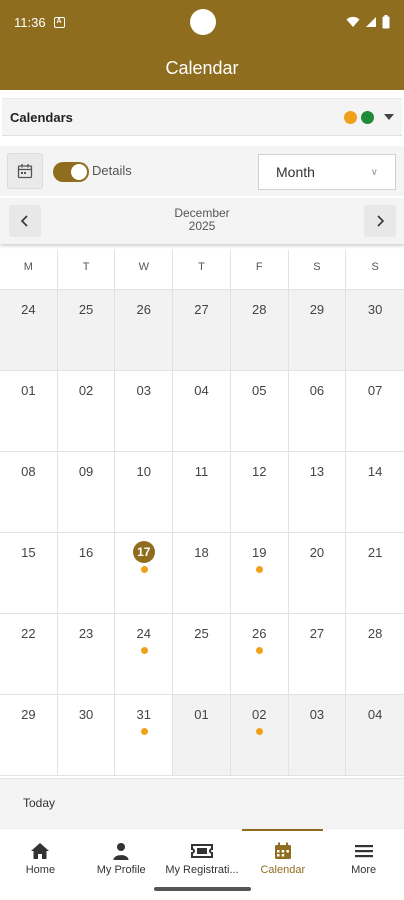 Image resolution: width=404 pixels, height=900 pixels. Describe the element at coordinates (317, 552) in the screenshot. I see `day-number: 20` at that location.